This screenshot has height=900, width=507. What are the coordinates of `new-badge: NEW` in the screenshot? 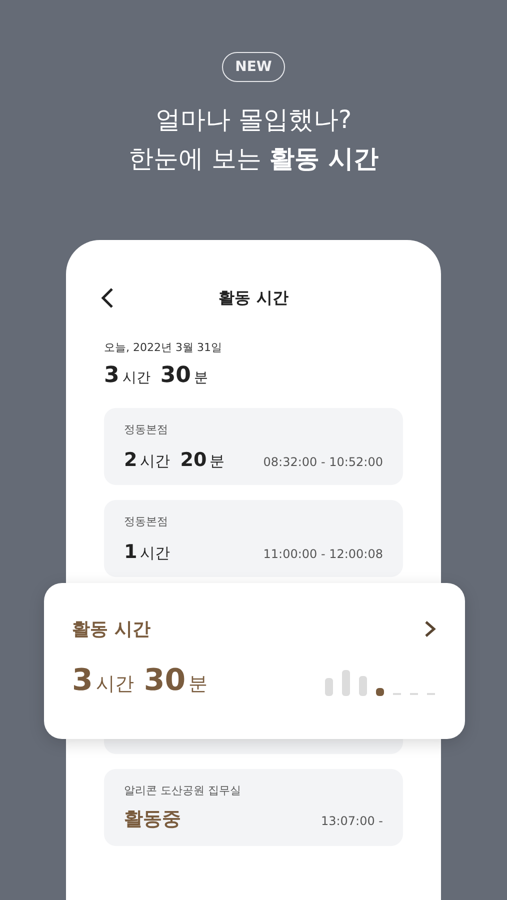 It's located at (253, 67).